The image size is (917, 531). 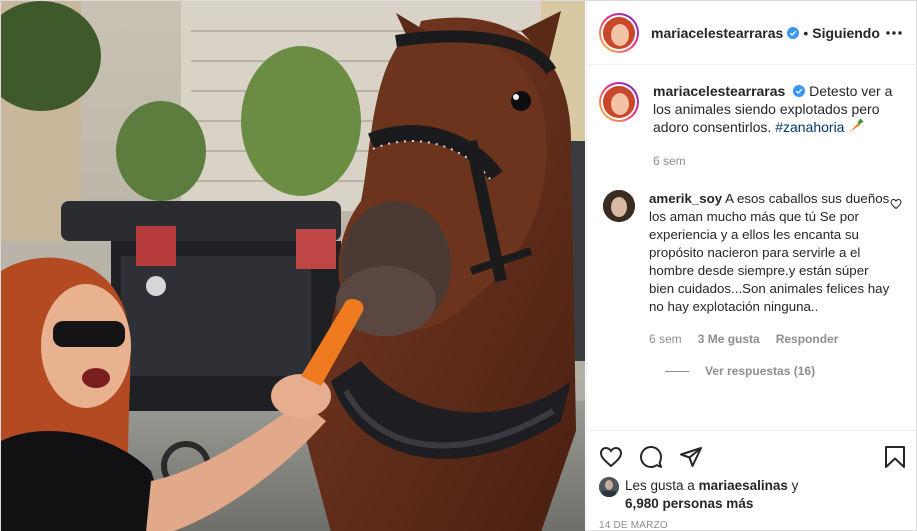 What do you see at coordinates (651, 457) in the screenshot?
I see `comment-icon` at bounding box center [651, 457].